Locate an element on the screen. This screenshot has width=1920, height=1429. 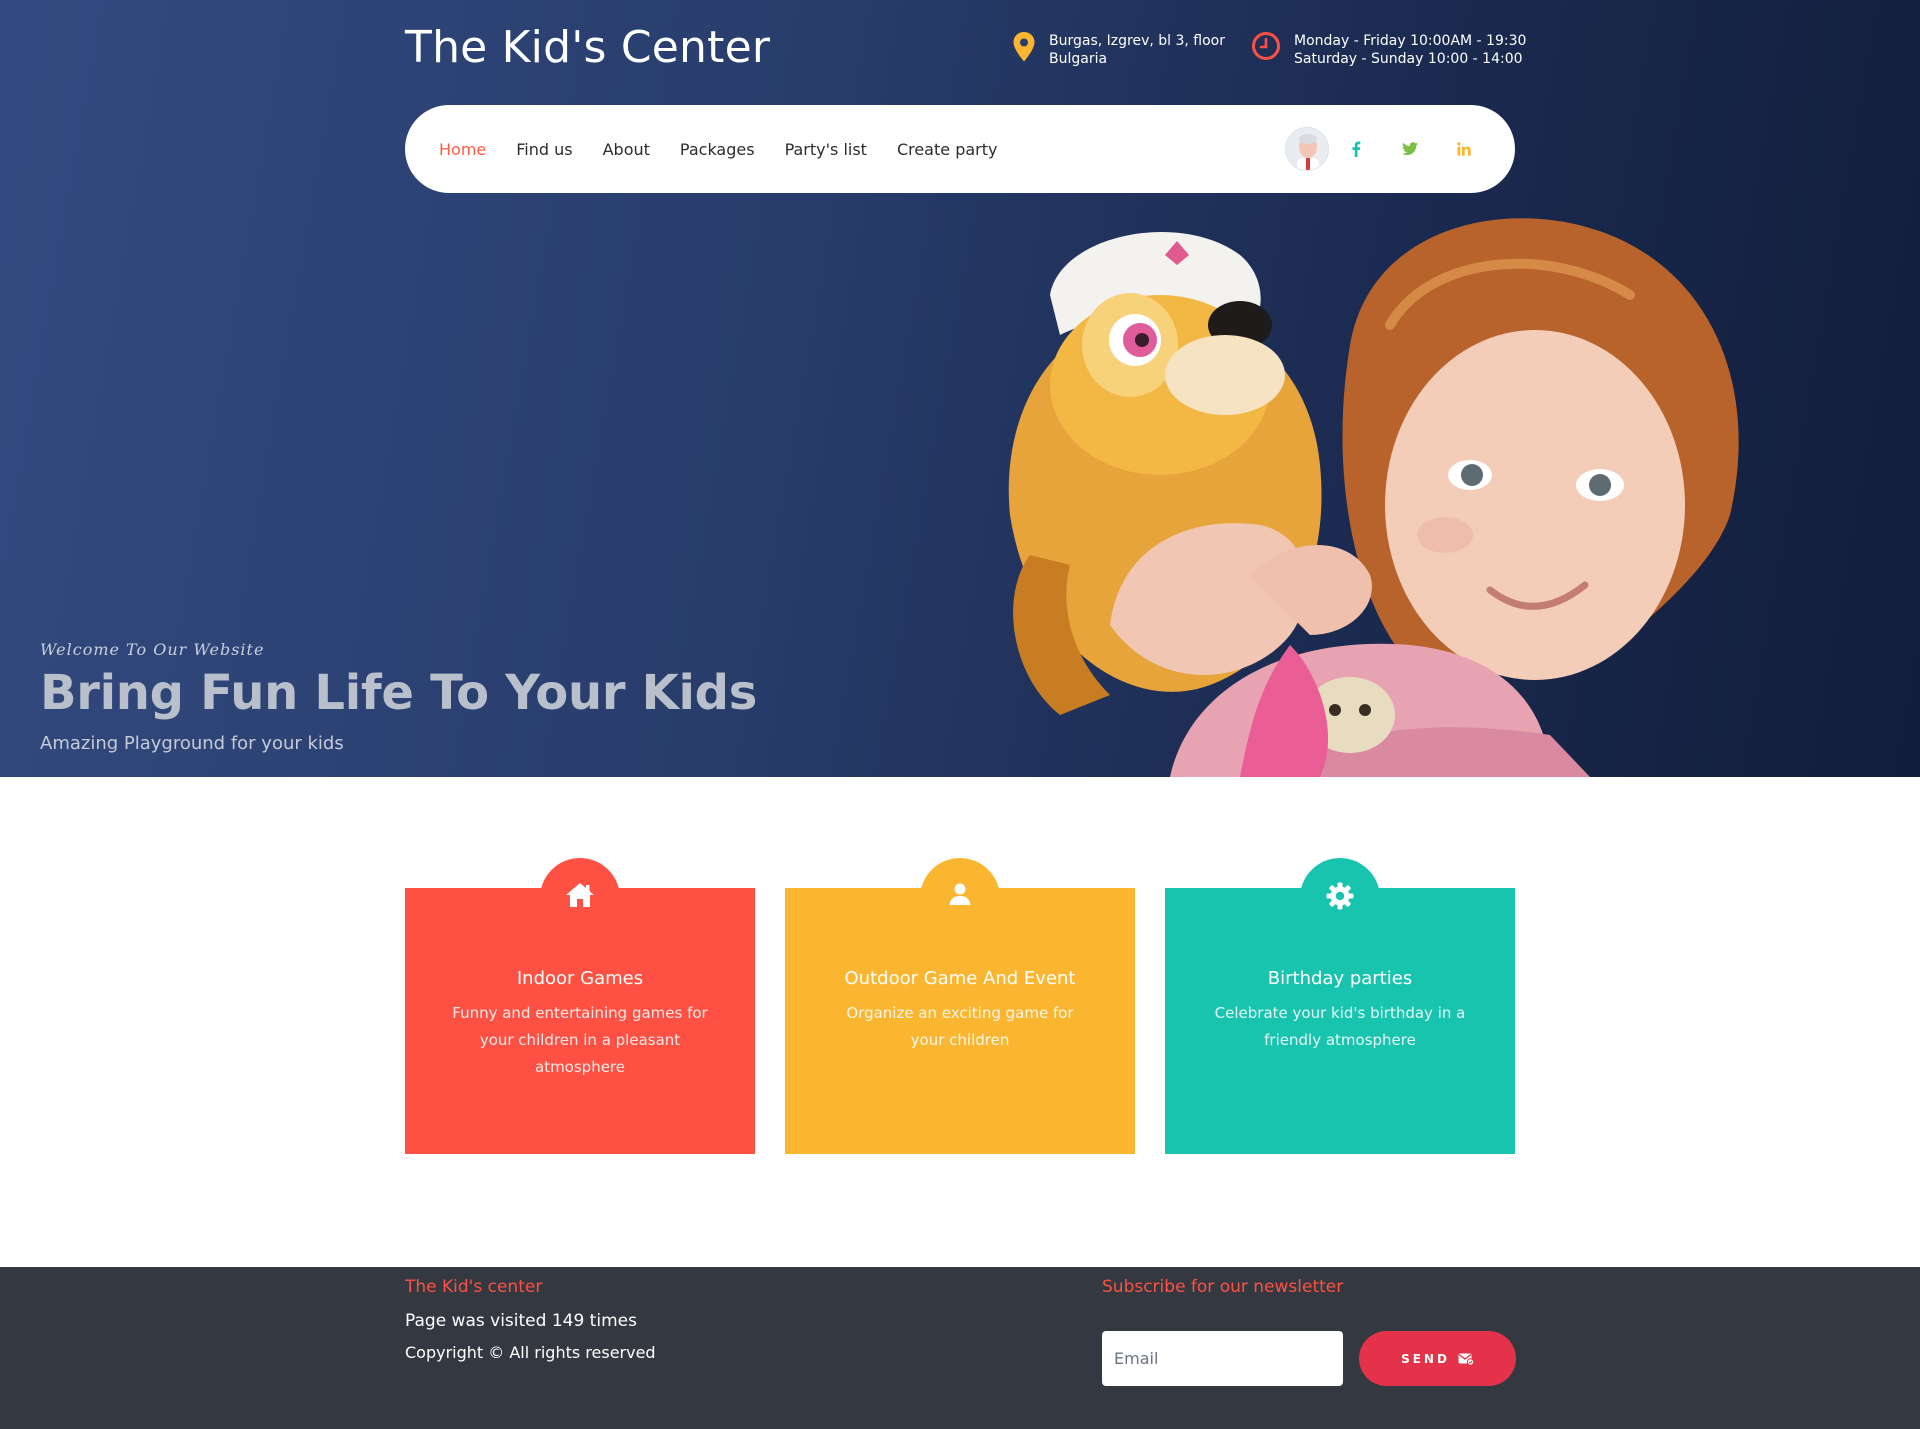
newsletter-title: Subscribe for our newsletter is located at coordinates (1223, 1287).